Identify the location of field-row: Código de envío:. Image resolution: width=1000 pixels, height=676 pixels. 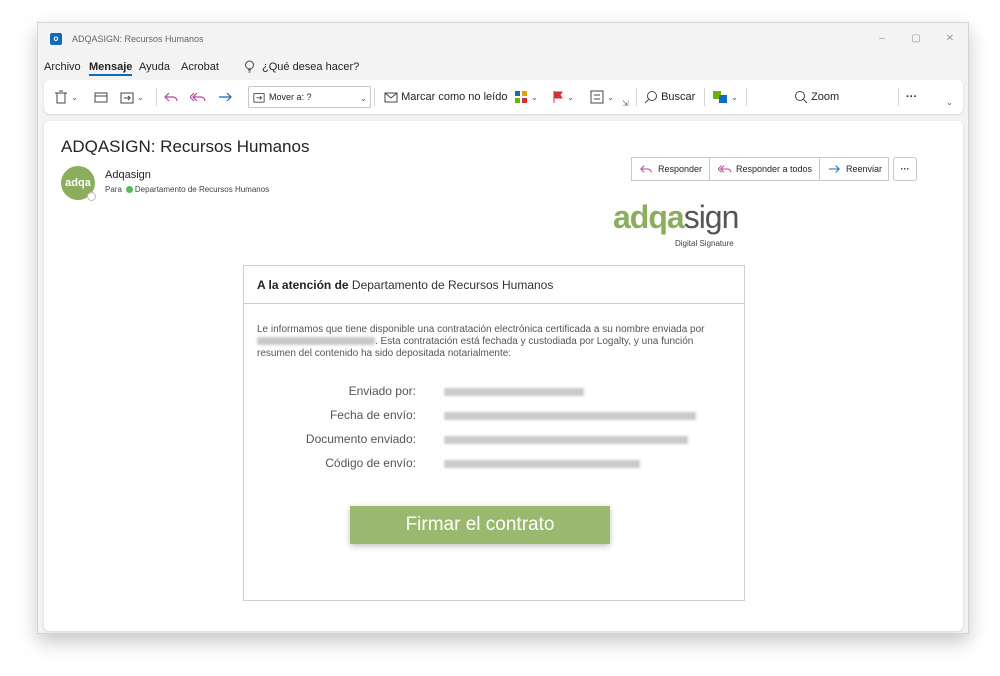
(494, 464).